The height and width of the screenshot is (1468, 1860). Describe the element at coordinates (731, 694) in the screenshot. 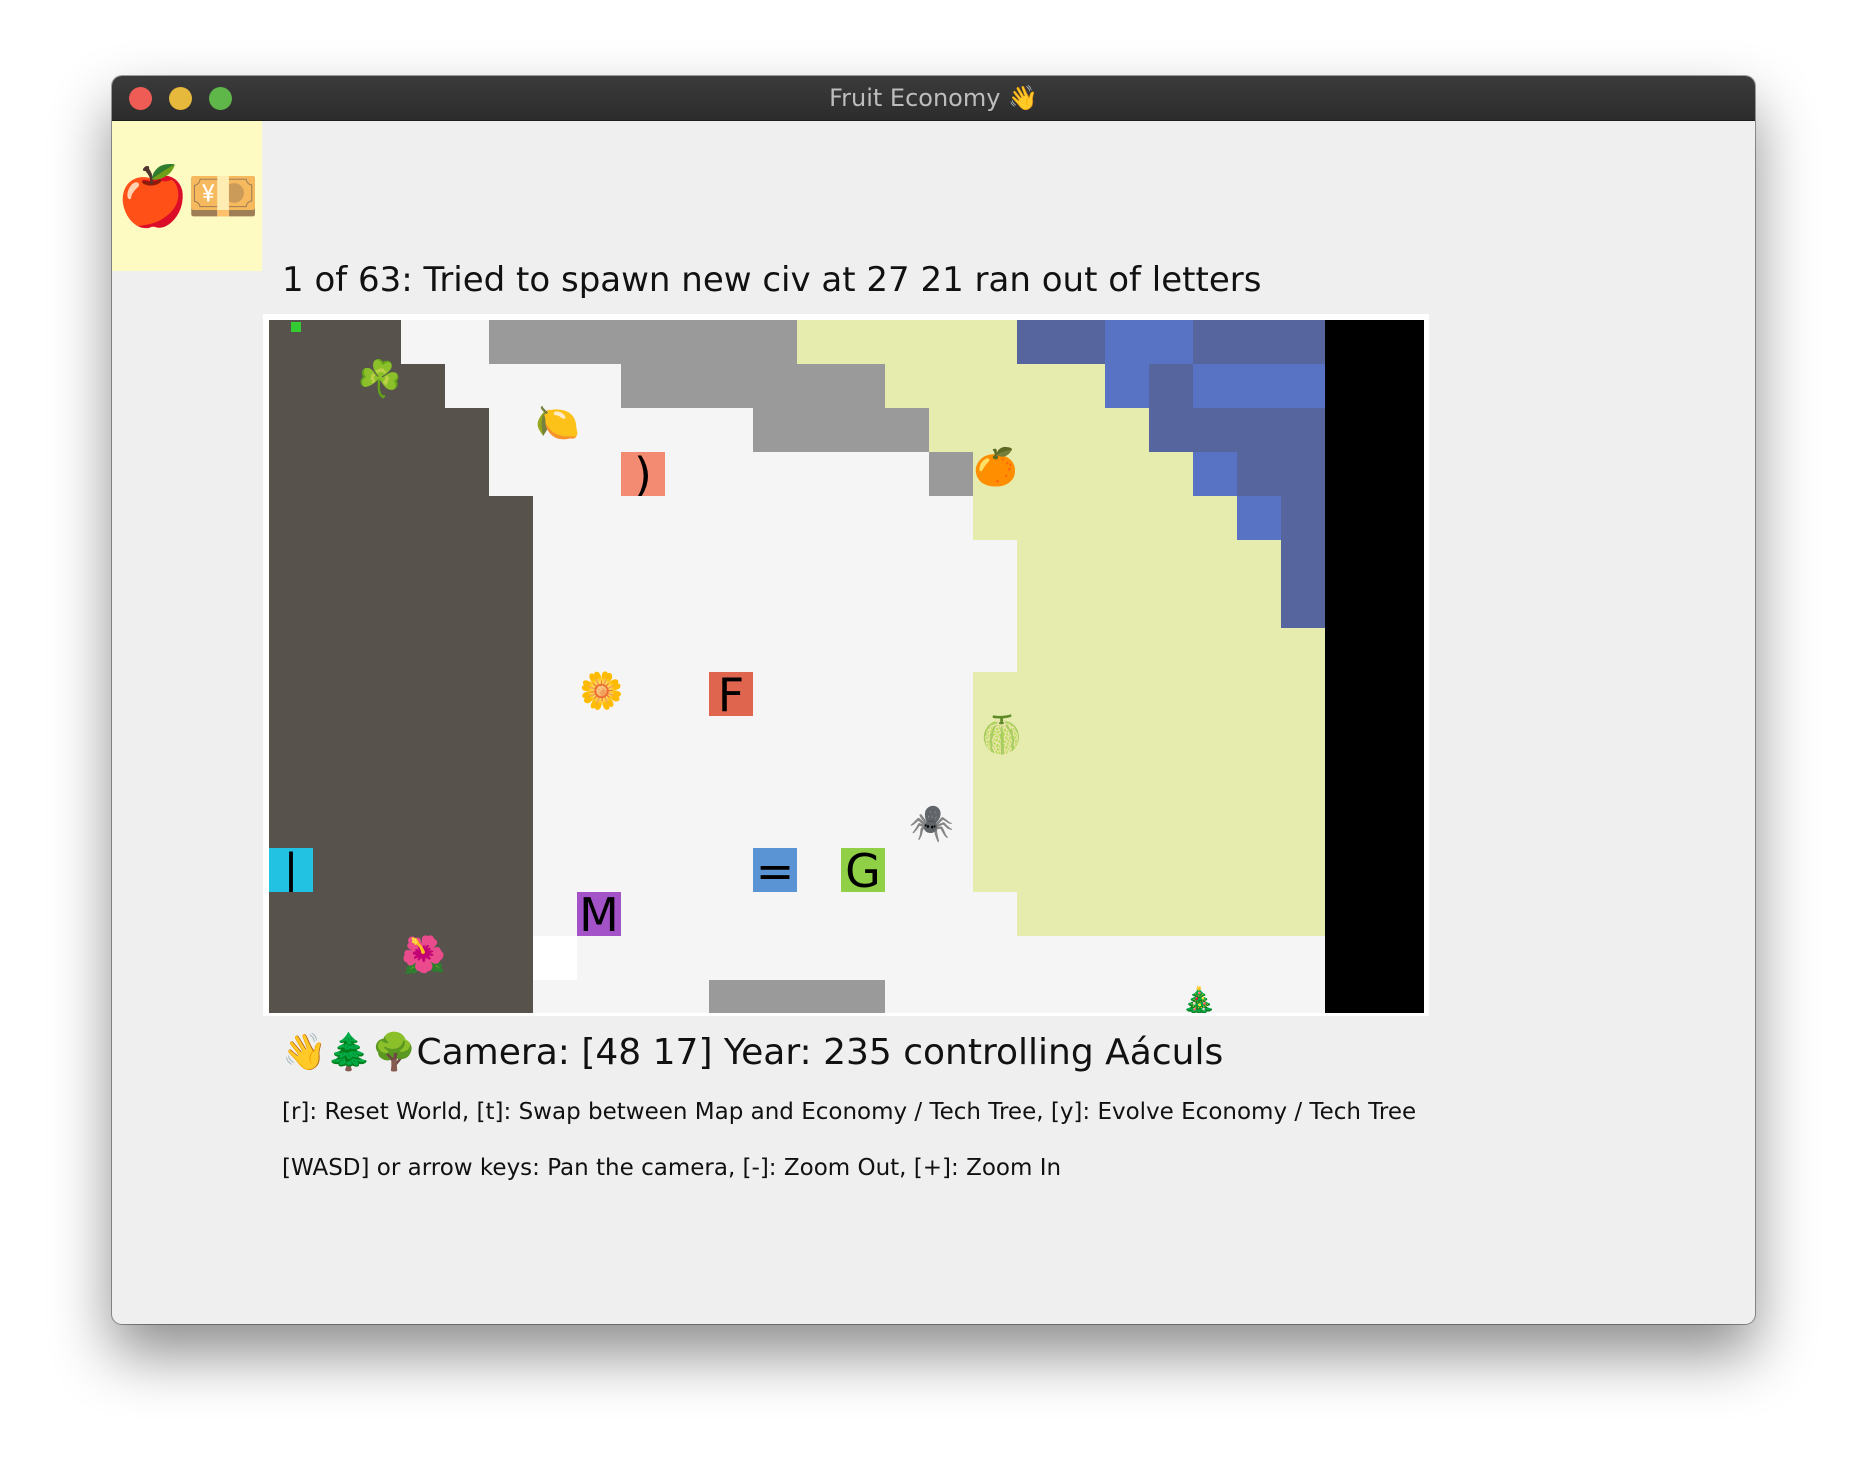

I see `civ-tile-f: F` at that location.